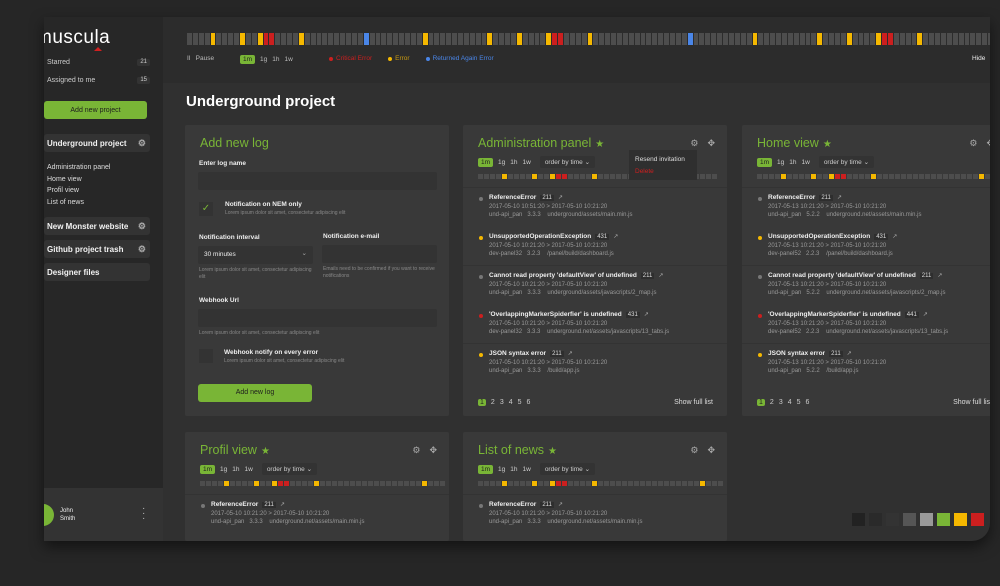 The image size is (1000, 586). Describe the element at coordinates (663, 172) in the screenshot. I see `menu-delete: Delete` at that location.